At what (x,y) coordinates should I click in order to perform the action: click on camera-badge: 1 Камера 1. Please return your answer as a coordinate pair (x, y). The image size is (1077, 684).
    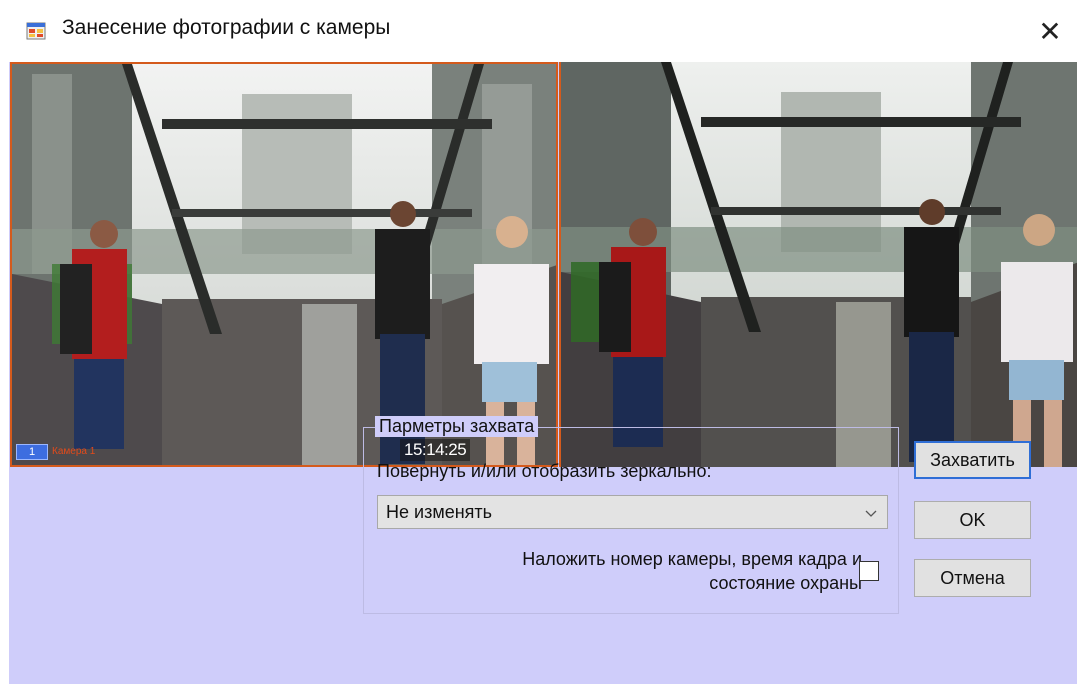
    Looking at the image, I should click on (55, 452).